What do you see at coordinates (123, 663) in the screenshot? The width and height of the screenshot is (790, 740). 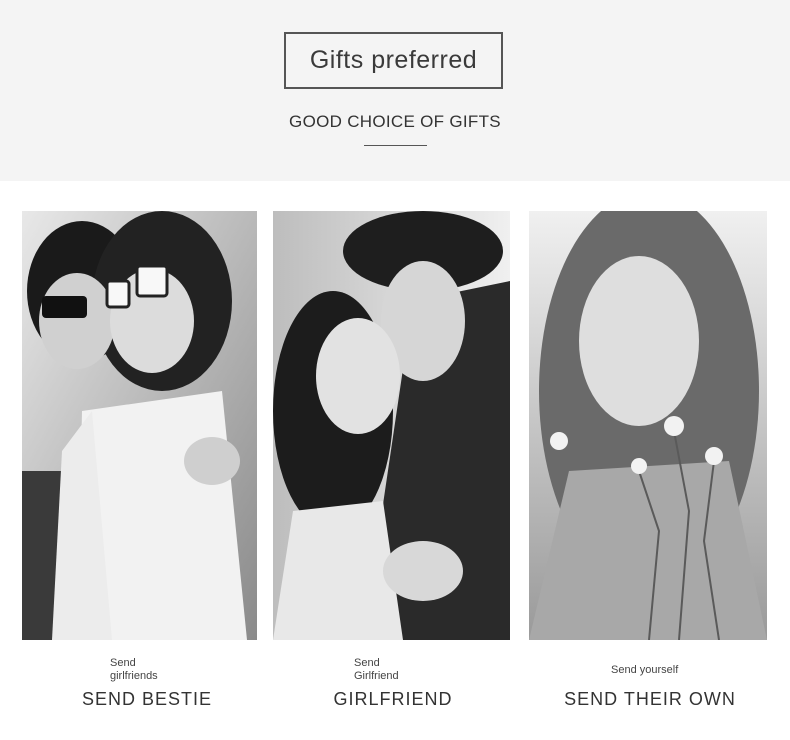 I see `card1-small-label-1: Send` at bounding box center [123, 663].